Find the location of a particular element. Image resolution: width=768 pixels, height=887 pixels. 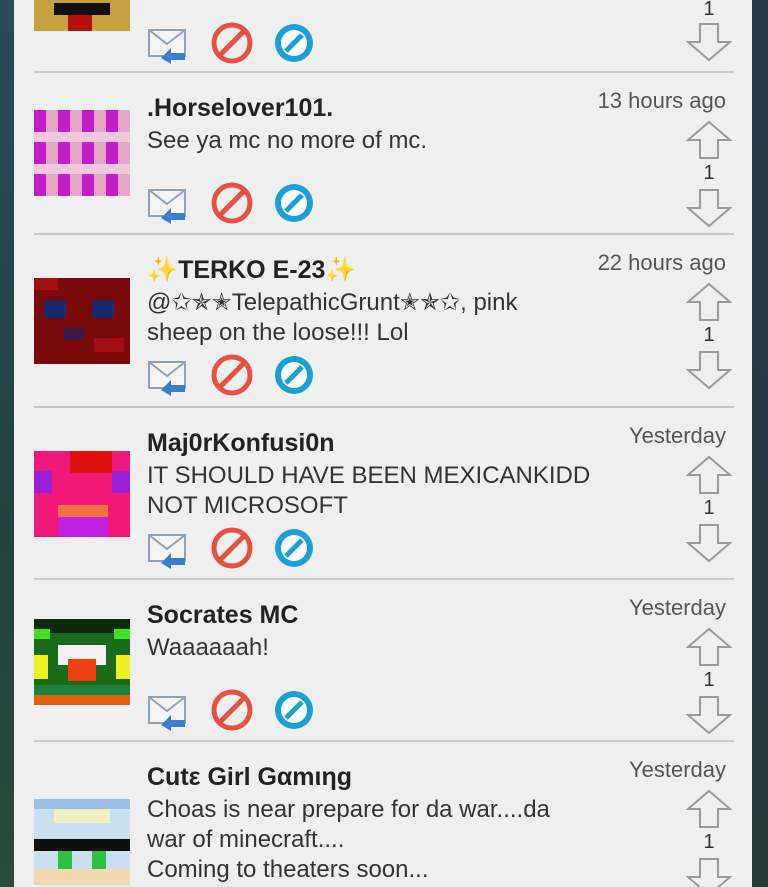

comment-line: sheep on the loose!!! Lol is located at coordinates (278, 332).